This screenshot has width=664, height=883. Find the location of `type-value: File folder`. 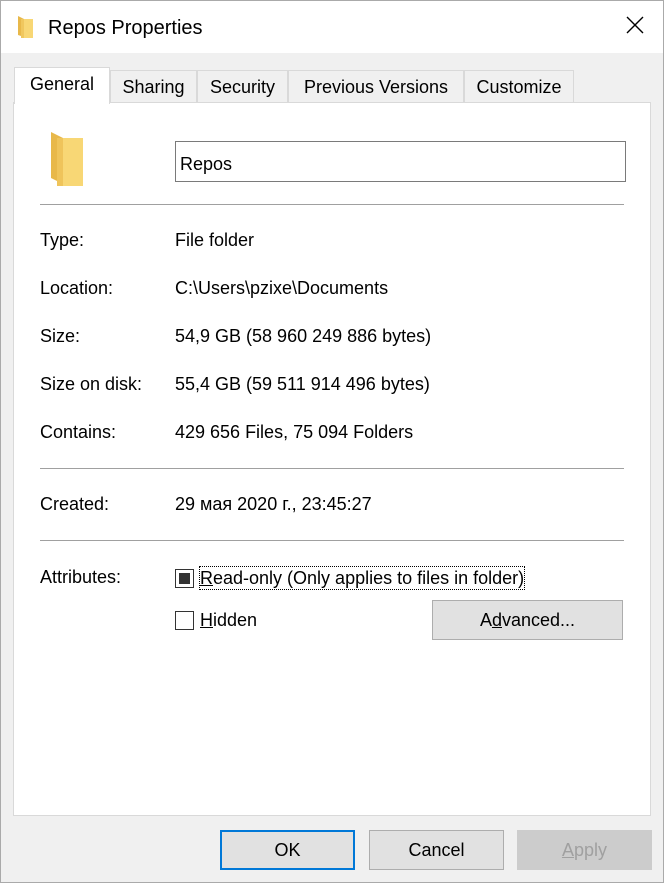

type-value: File folder is located at coordinates (215, 240).